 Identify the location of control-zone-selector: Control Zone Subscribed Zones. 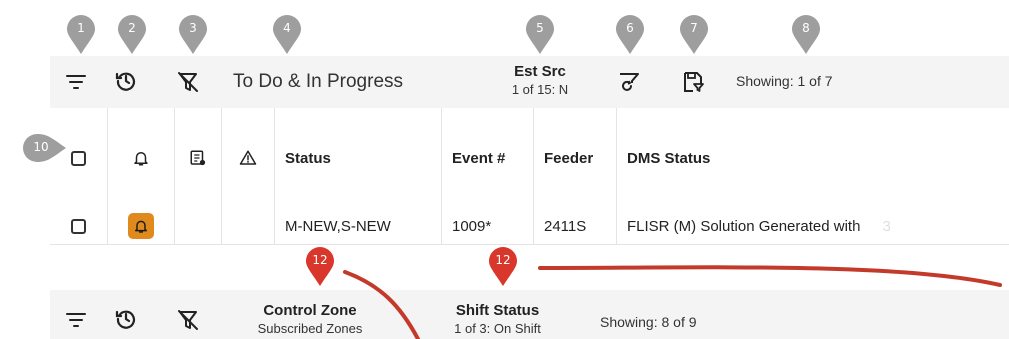
(310, 320).